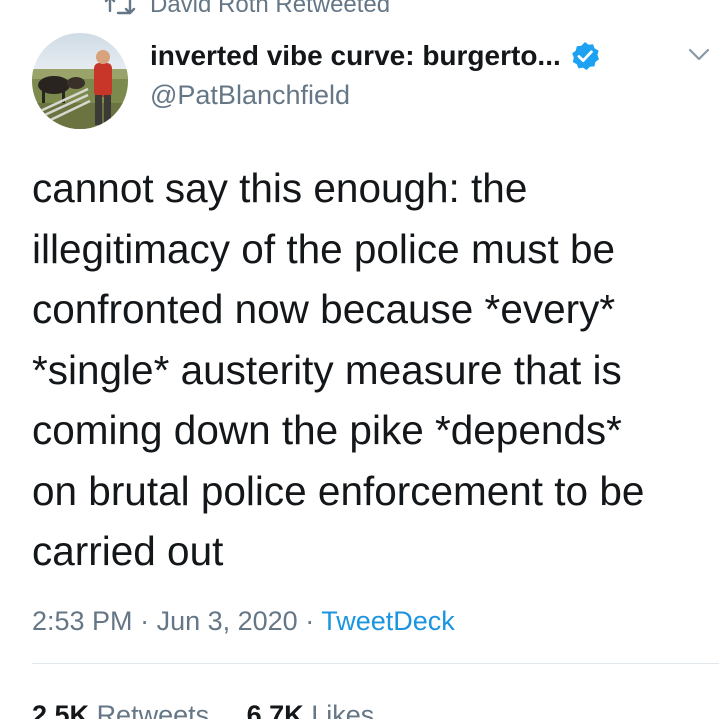  Describe the element at coordinates (61, 709) in the screenshot. I see `retweets-count: 2.5K` at that location.